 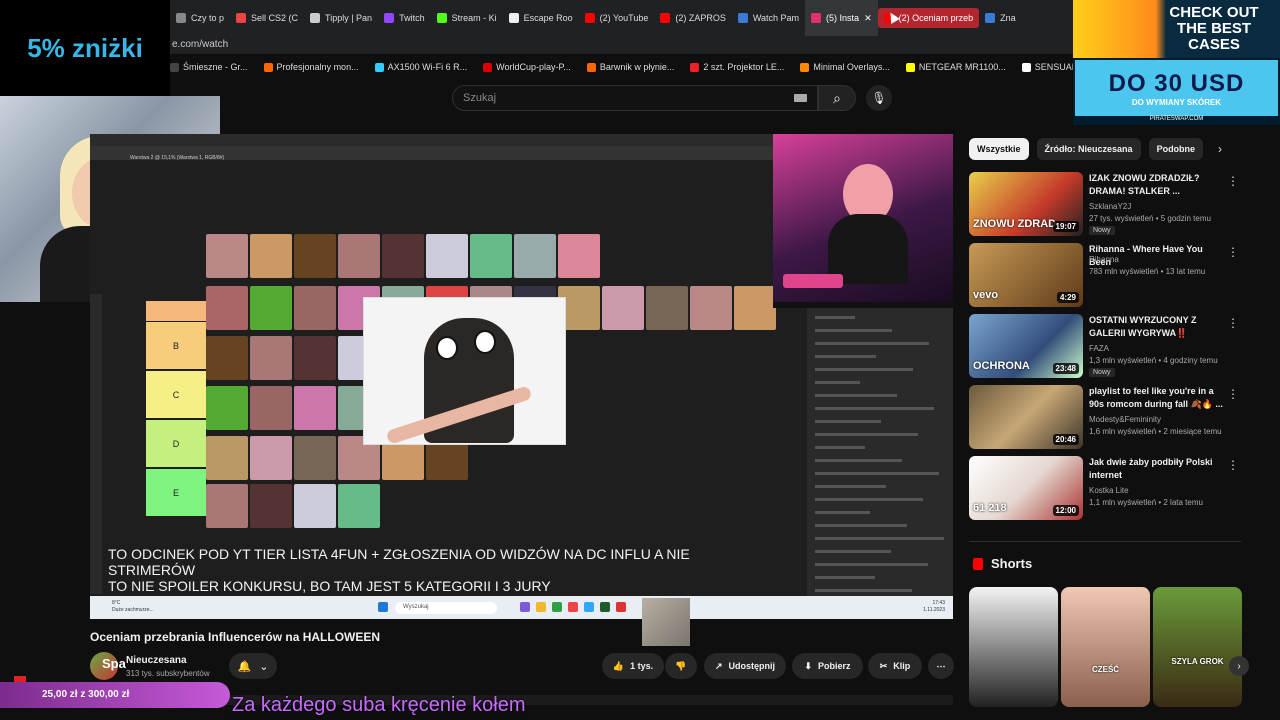 I want to click on channel-name: Modesty&Femininity, so click(x=1125, y=419).